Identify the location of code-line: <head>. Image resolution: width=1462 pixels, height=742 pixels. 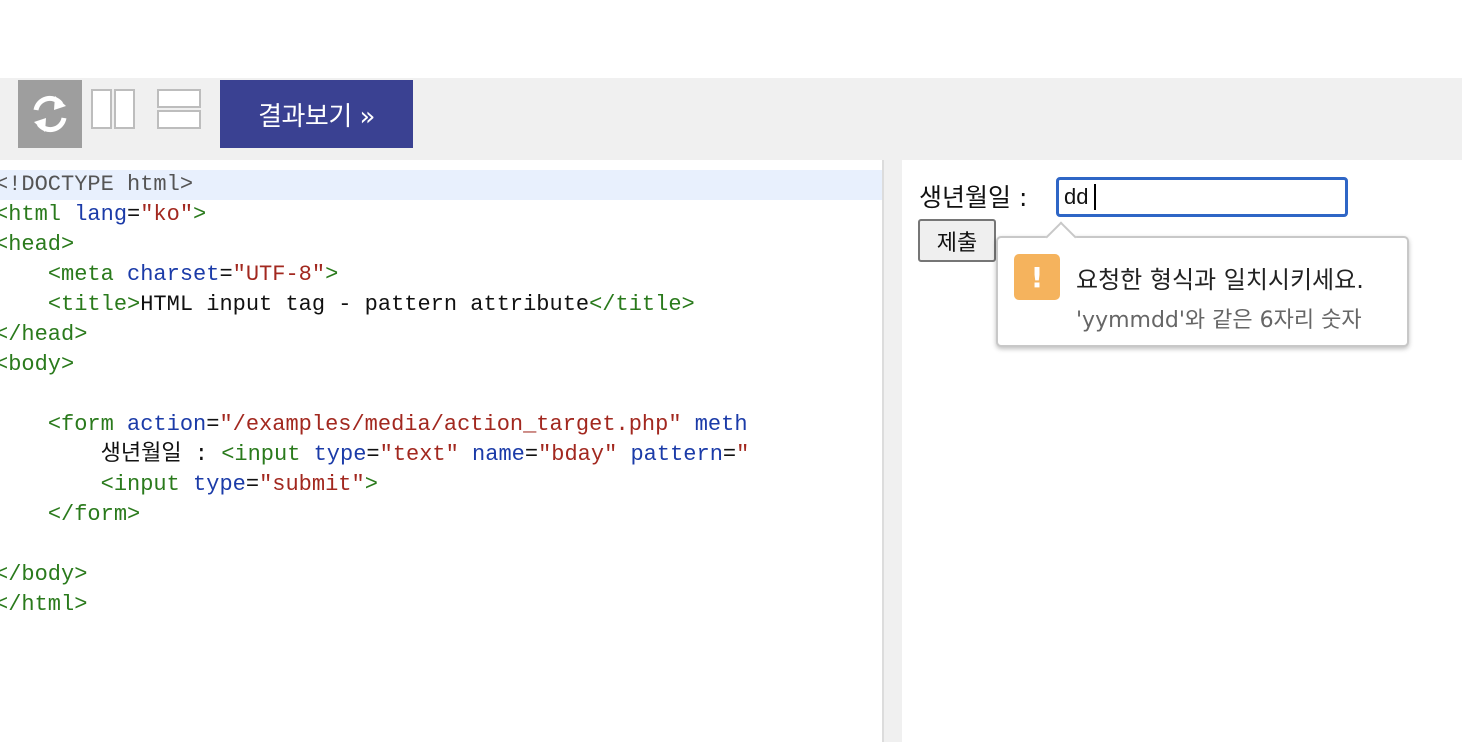
(441, 245).